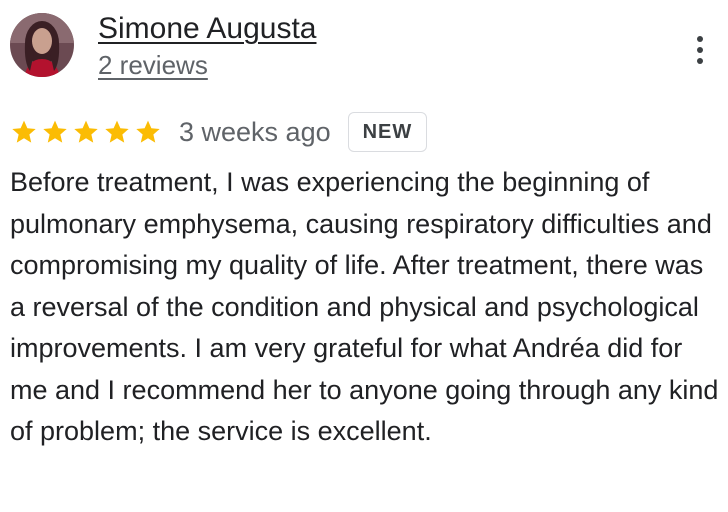  I want to click on star-rating, so click(87, 132).